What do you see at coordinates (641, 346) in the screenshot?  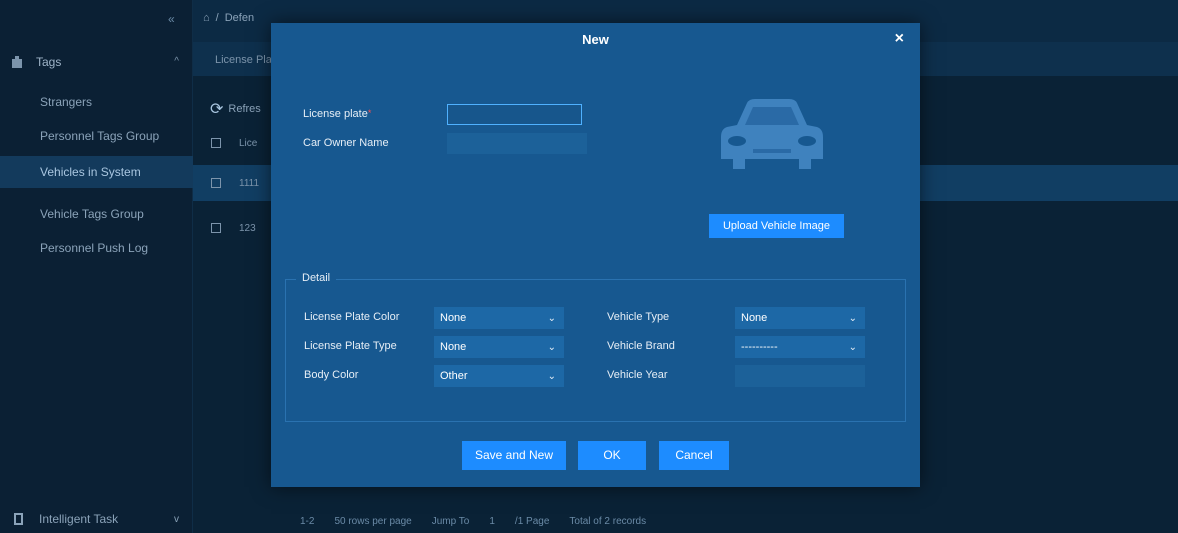 I see `vehicle-brand-label: Vehicle Brand` at bounding box center [641, 346].